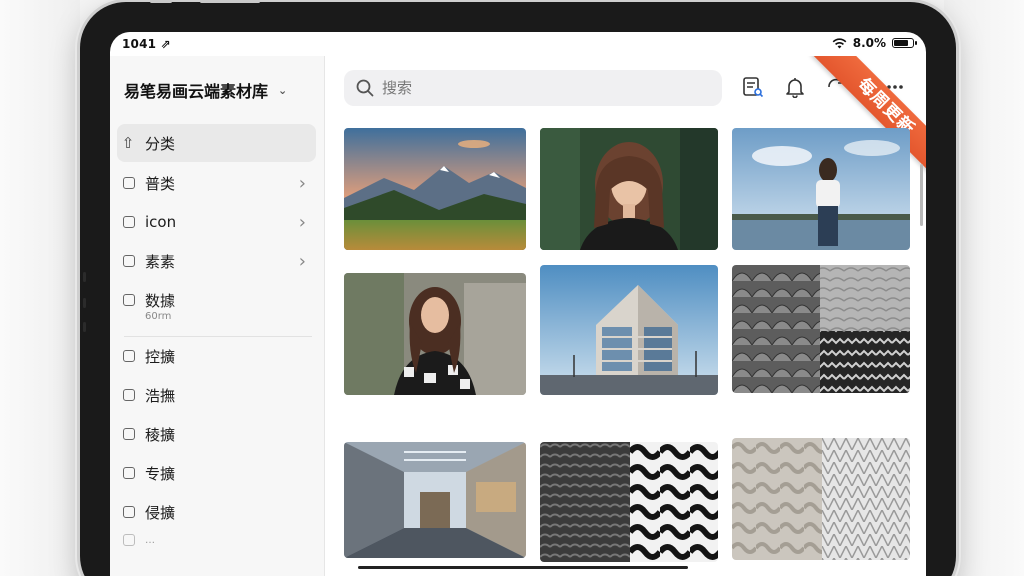 Image resolution: width=1024 pixels, height=576 pixels. What do you see at coordinates (165, 44) in the screenshot?
I see `location-icon: ⇗` at bounding box center [165, 44].